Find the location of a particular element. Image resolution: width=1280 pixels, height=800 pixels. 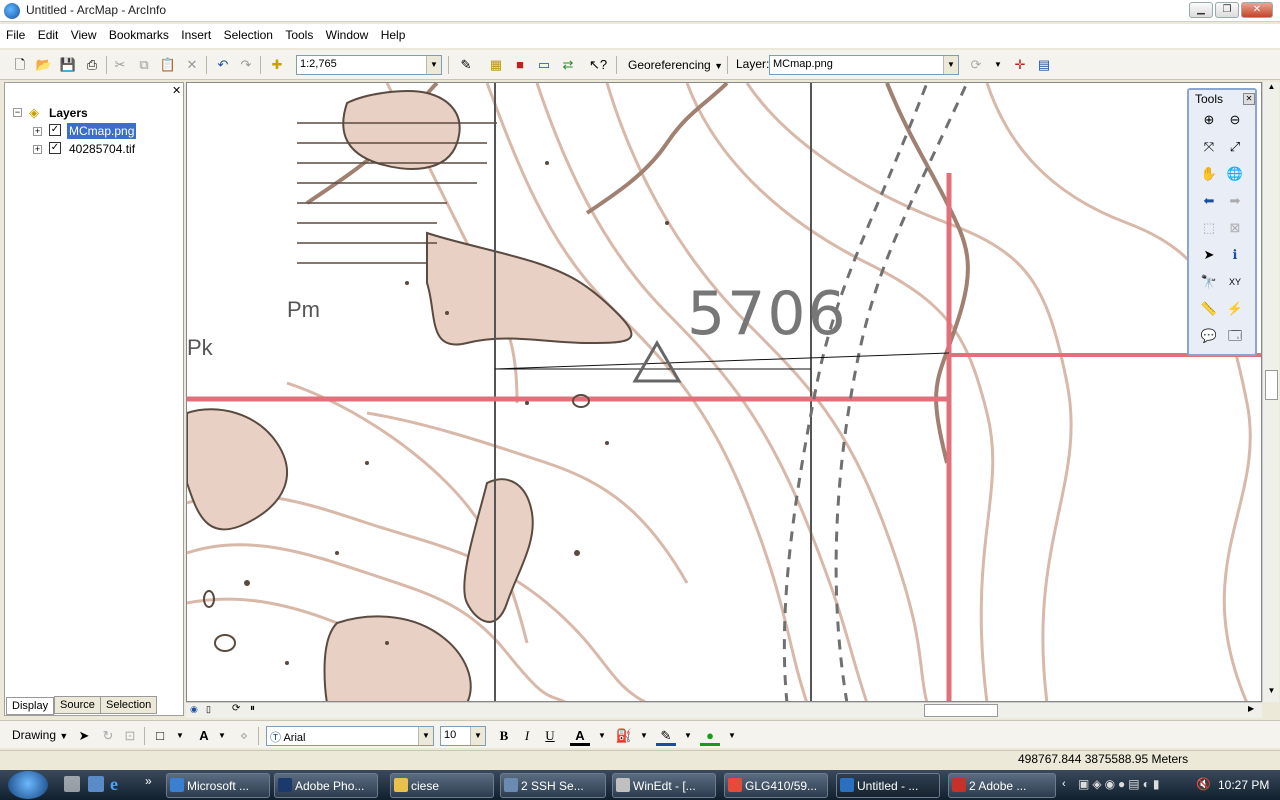

italic-button: I is located at coordinates (527, 736).